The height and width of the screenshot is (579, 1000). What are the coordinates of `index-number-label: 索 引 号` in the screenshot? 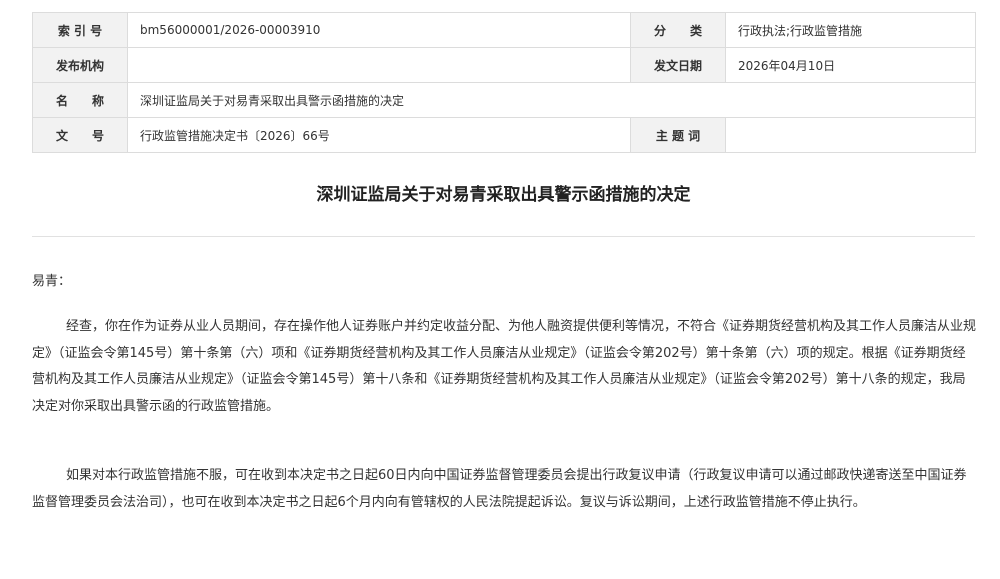 It's located at (80, 30).